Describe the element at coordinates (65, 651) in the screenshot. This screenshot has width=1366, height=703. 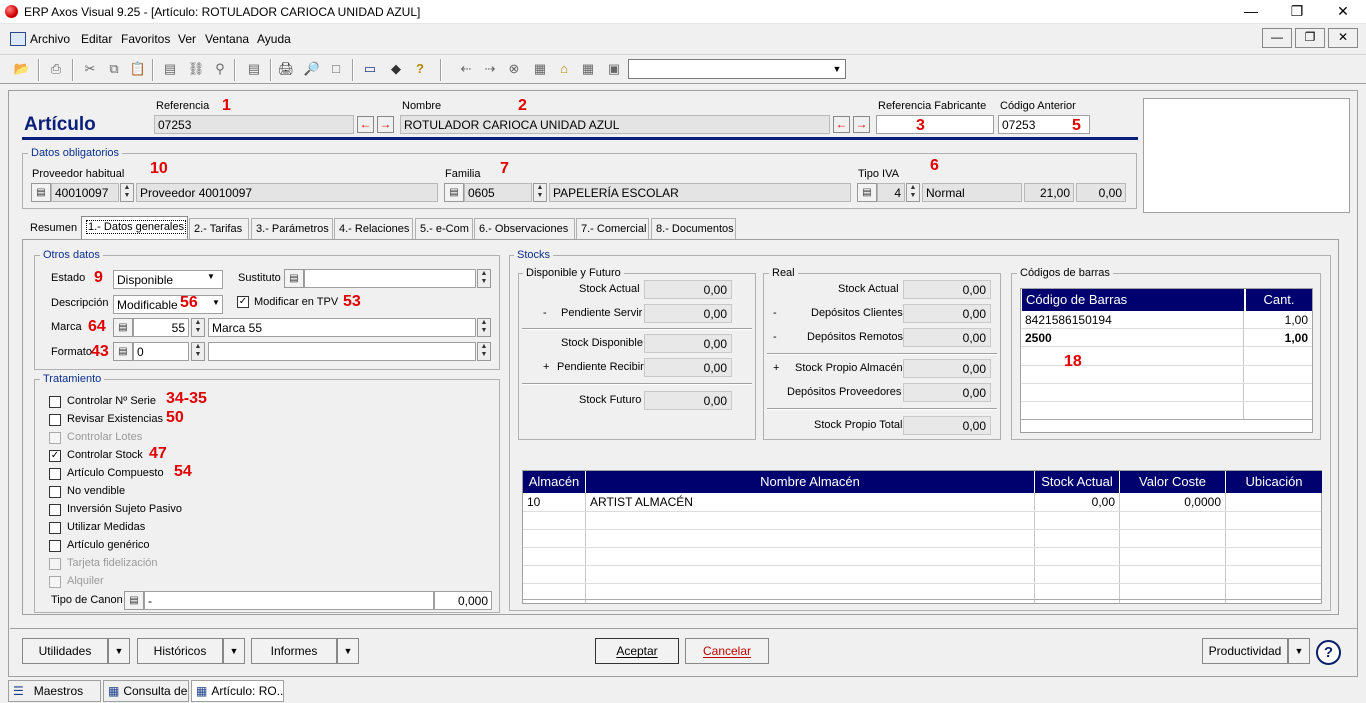
I see `utilidades-button: Utilidades` at that location.